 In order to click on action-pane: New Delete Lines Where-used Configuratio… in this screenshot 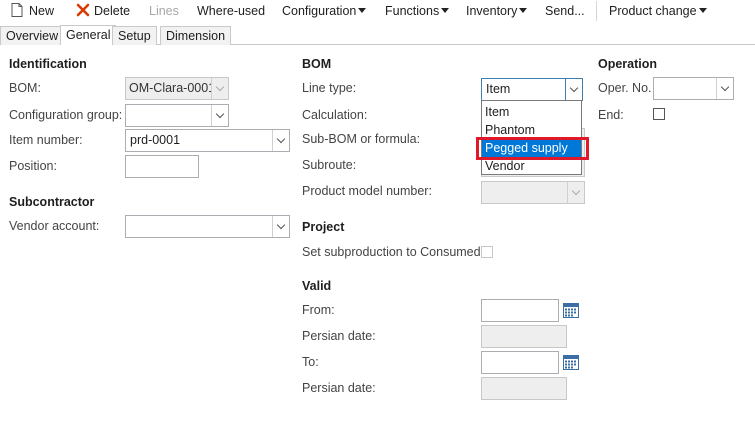, I will do `click(377, 11)`.